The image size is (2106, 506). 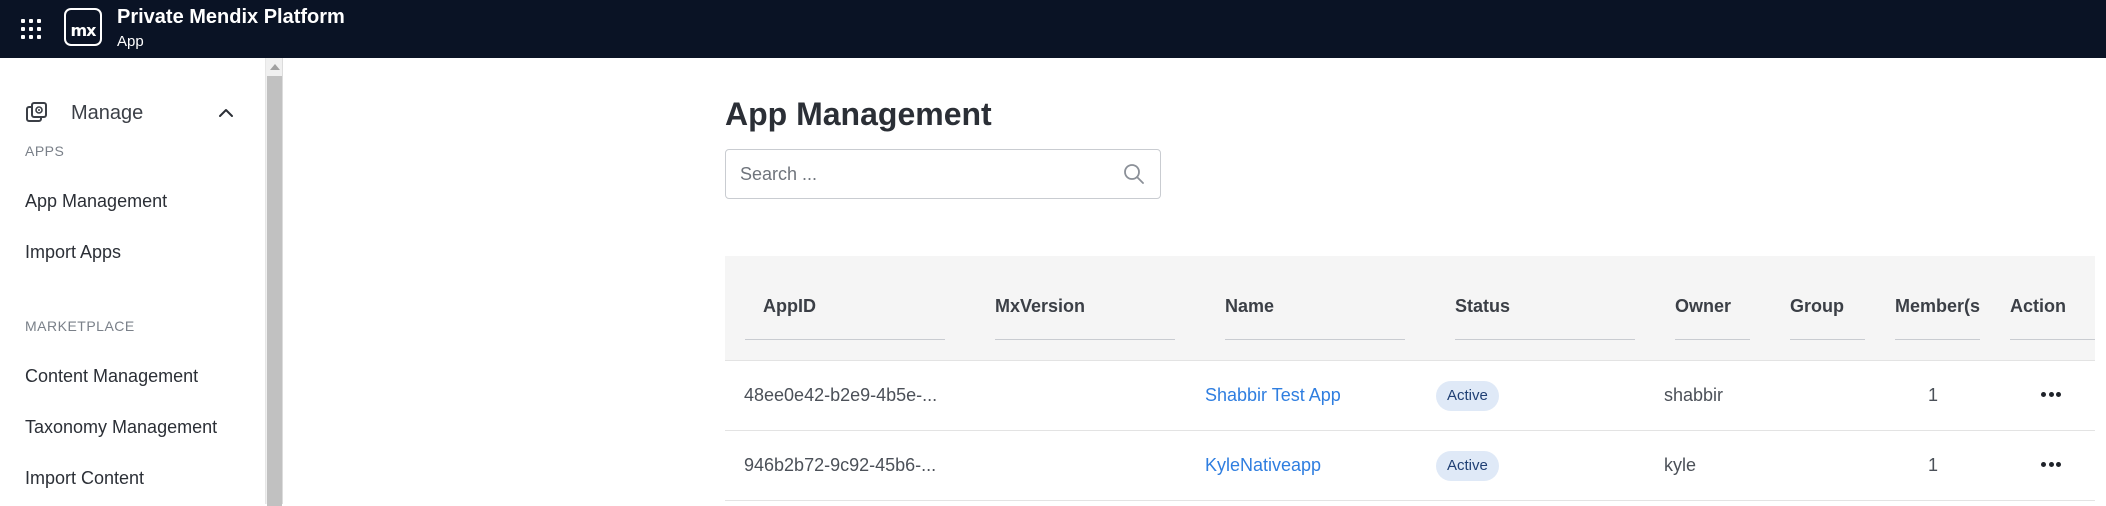 I want to click on sidebar-item-import-content: Import Content, so click(x=84, y=478).